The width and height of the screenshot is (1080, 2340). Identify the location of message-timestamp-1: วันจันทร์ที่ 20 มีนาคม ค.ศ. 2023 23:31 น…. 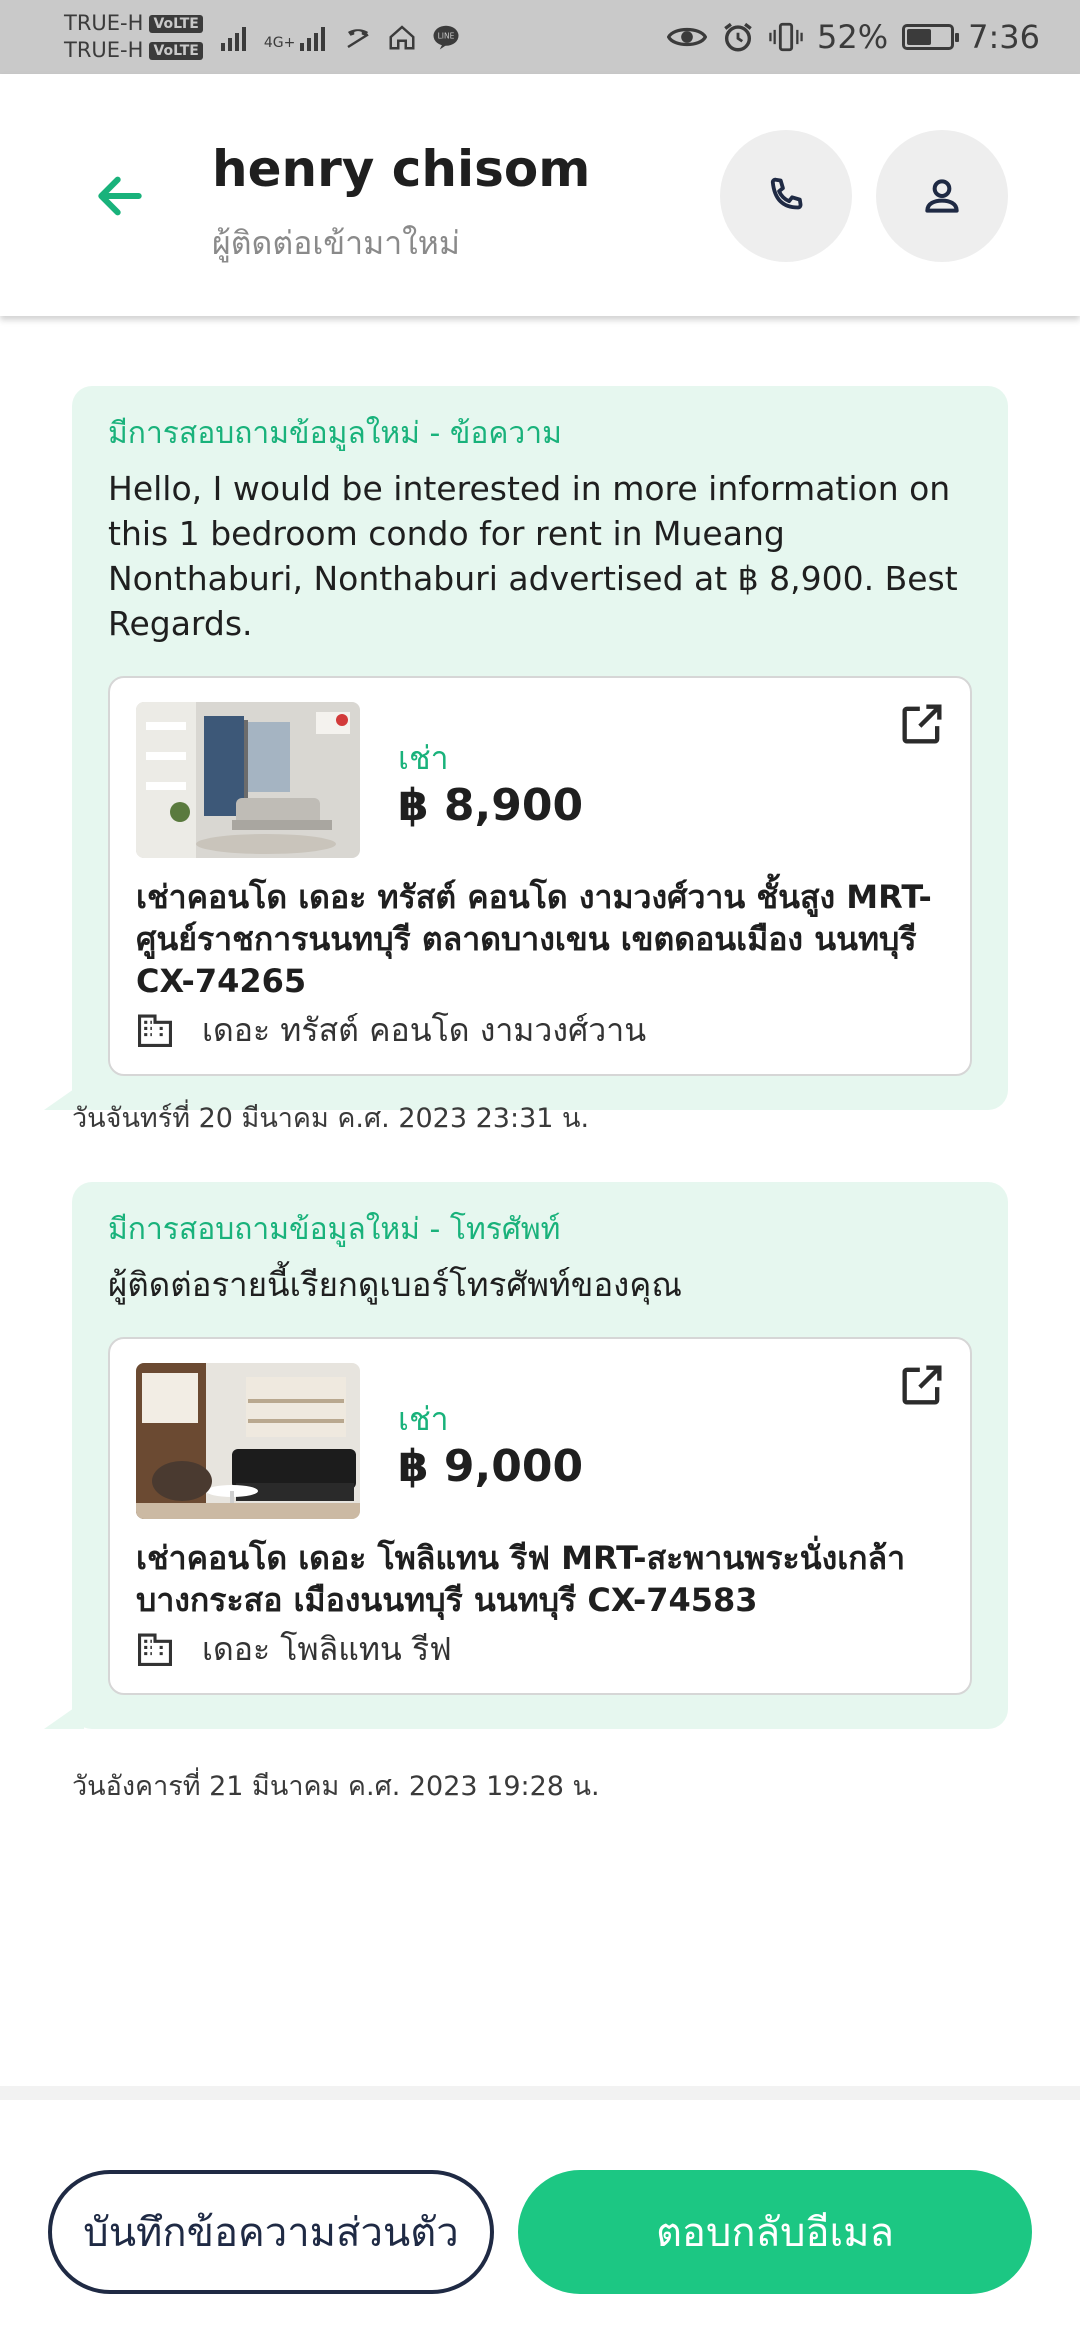
(331, 1118).